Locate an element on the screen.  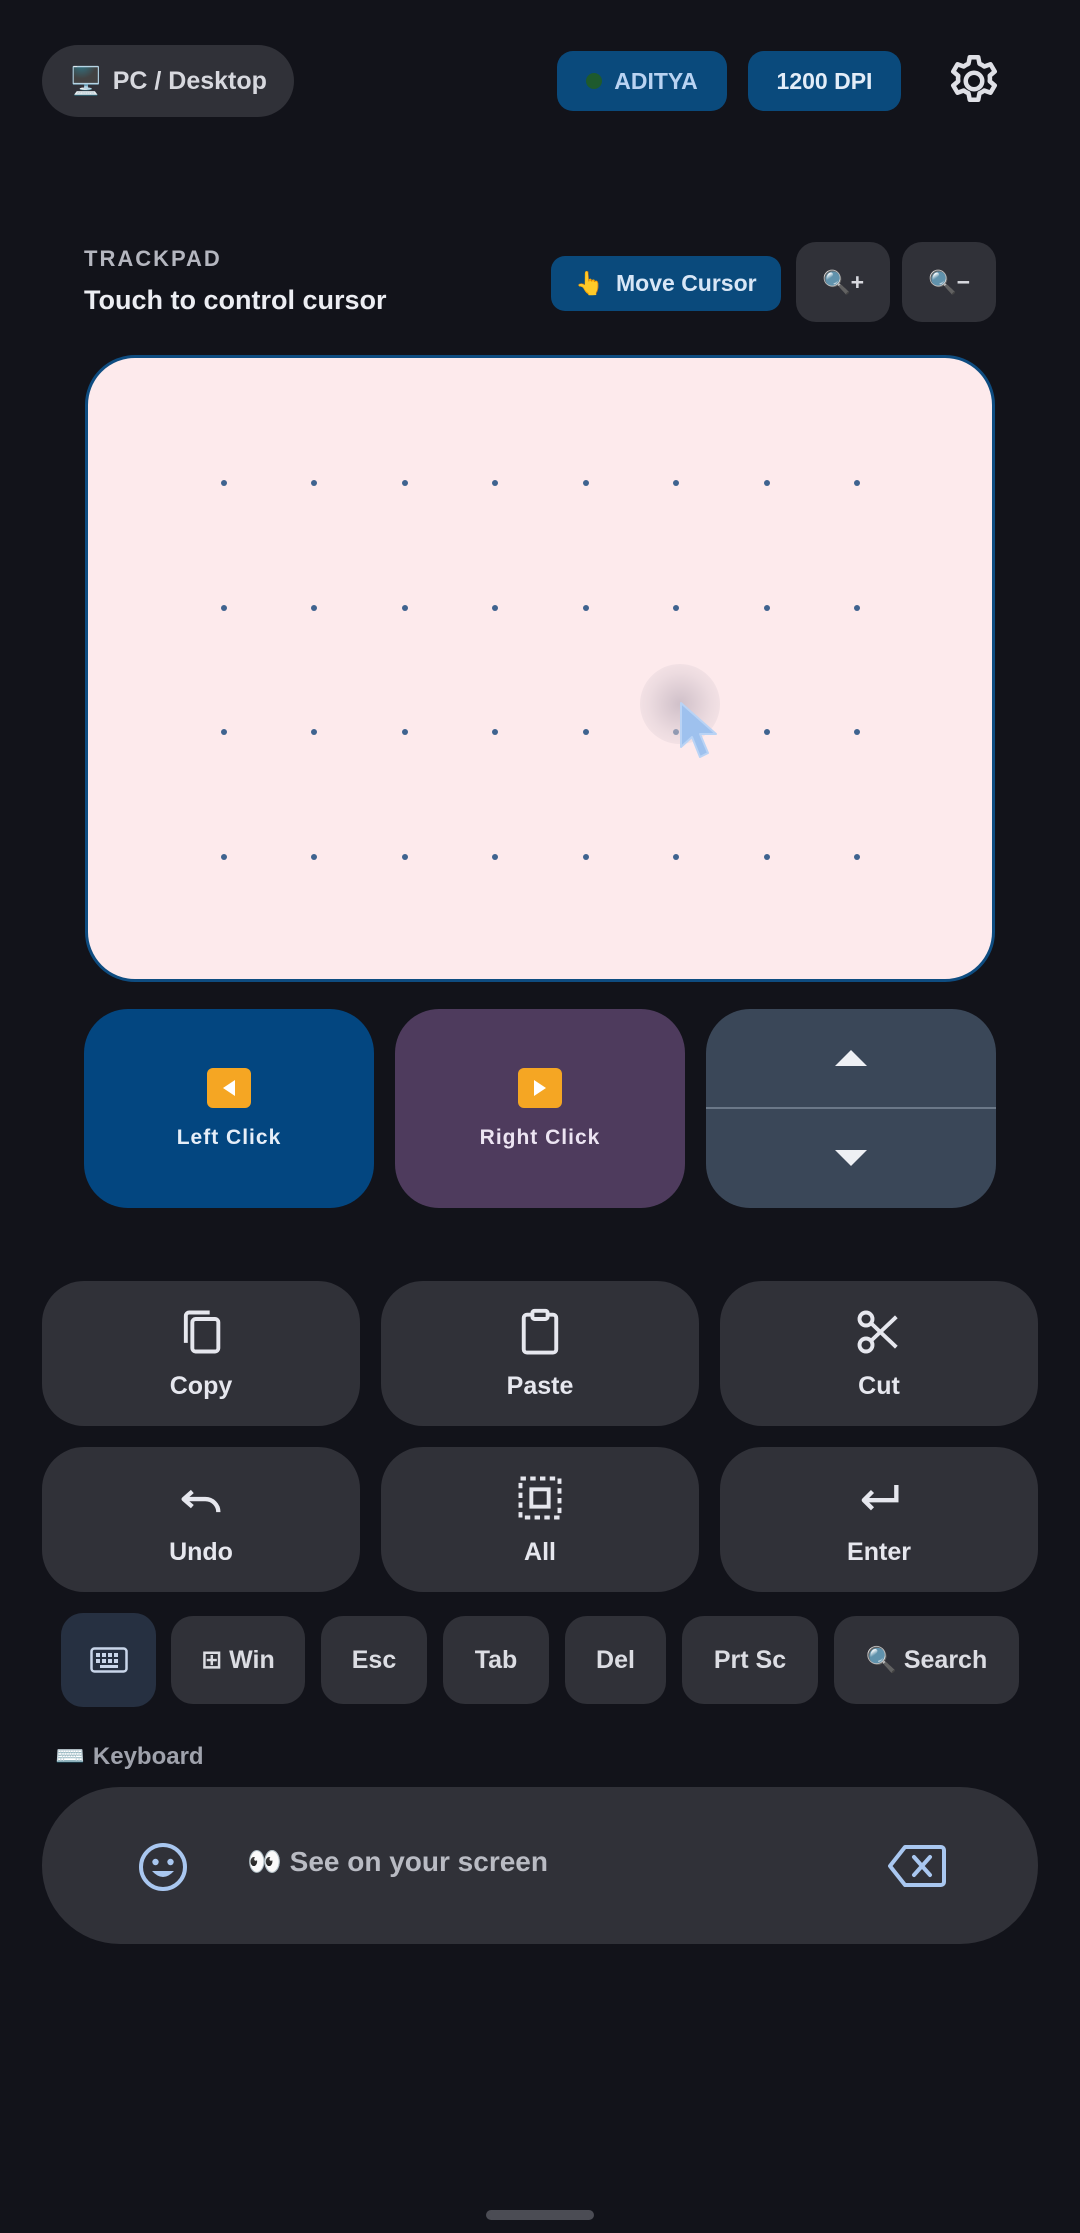
tab-key-label: Tab is located at coordinates (496, 1659).